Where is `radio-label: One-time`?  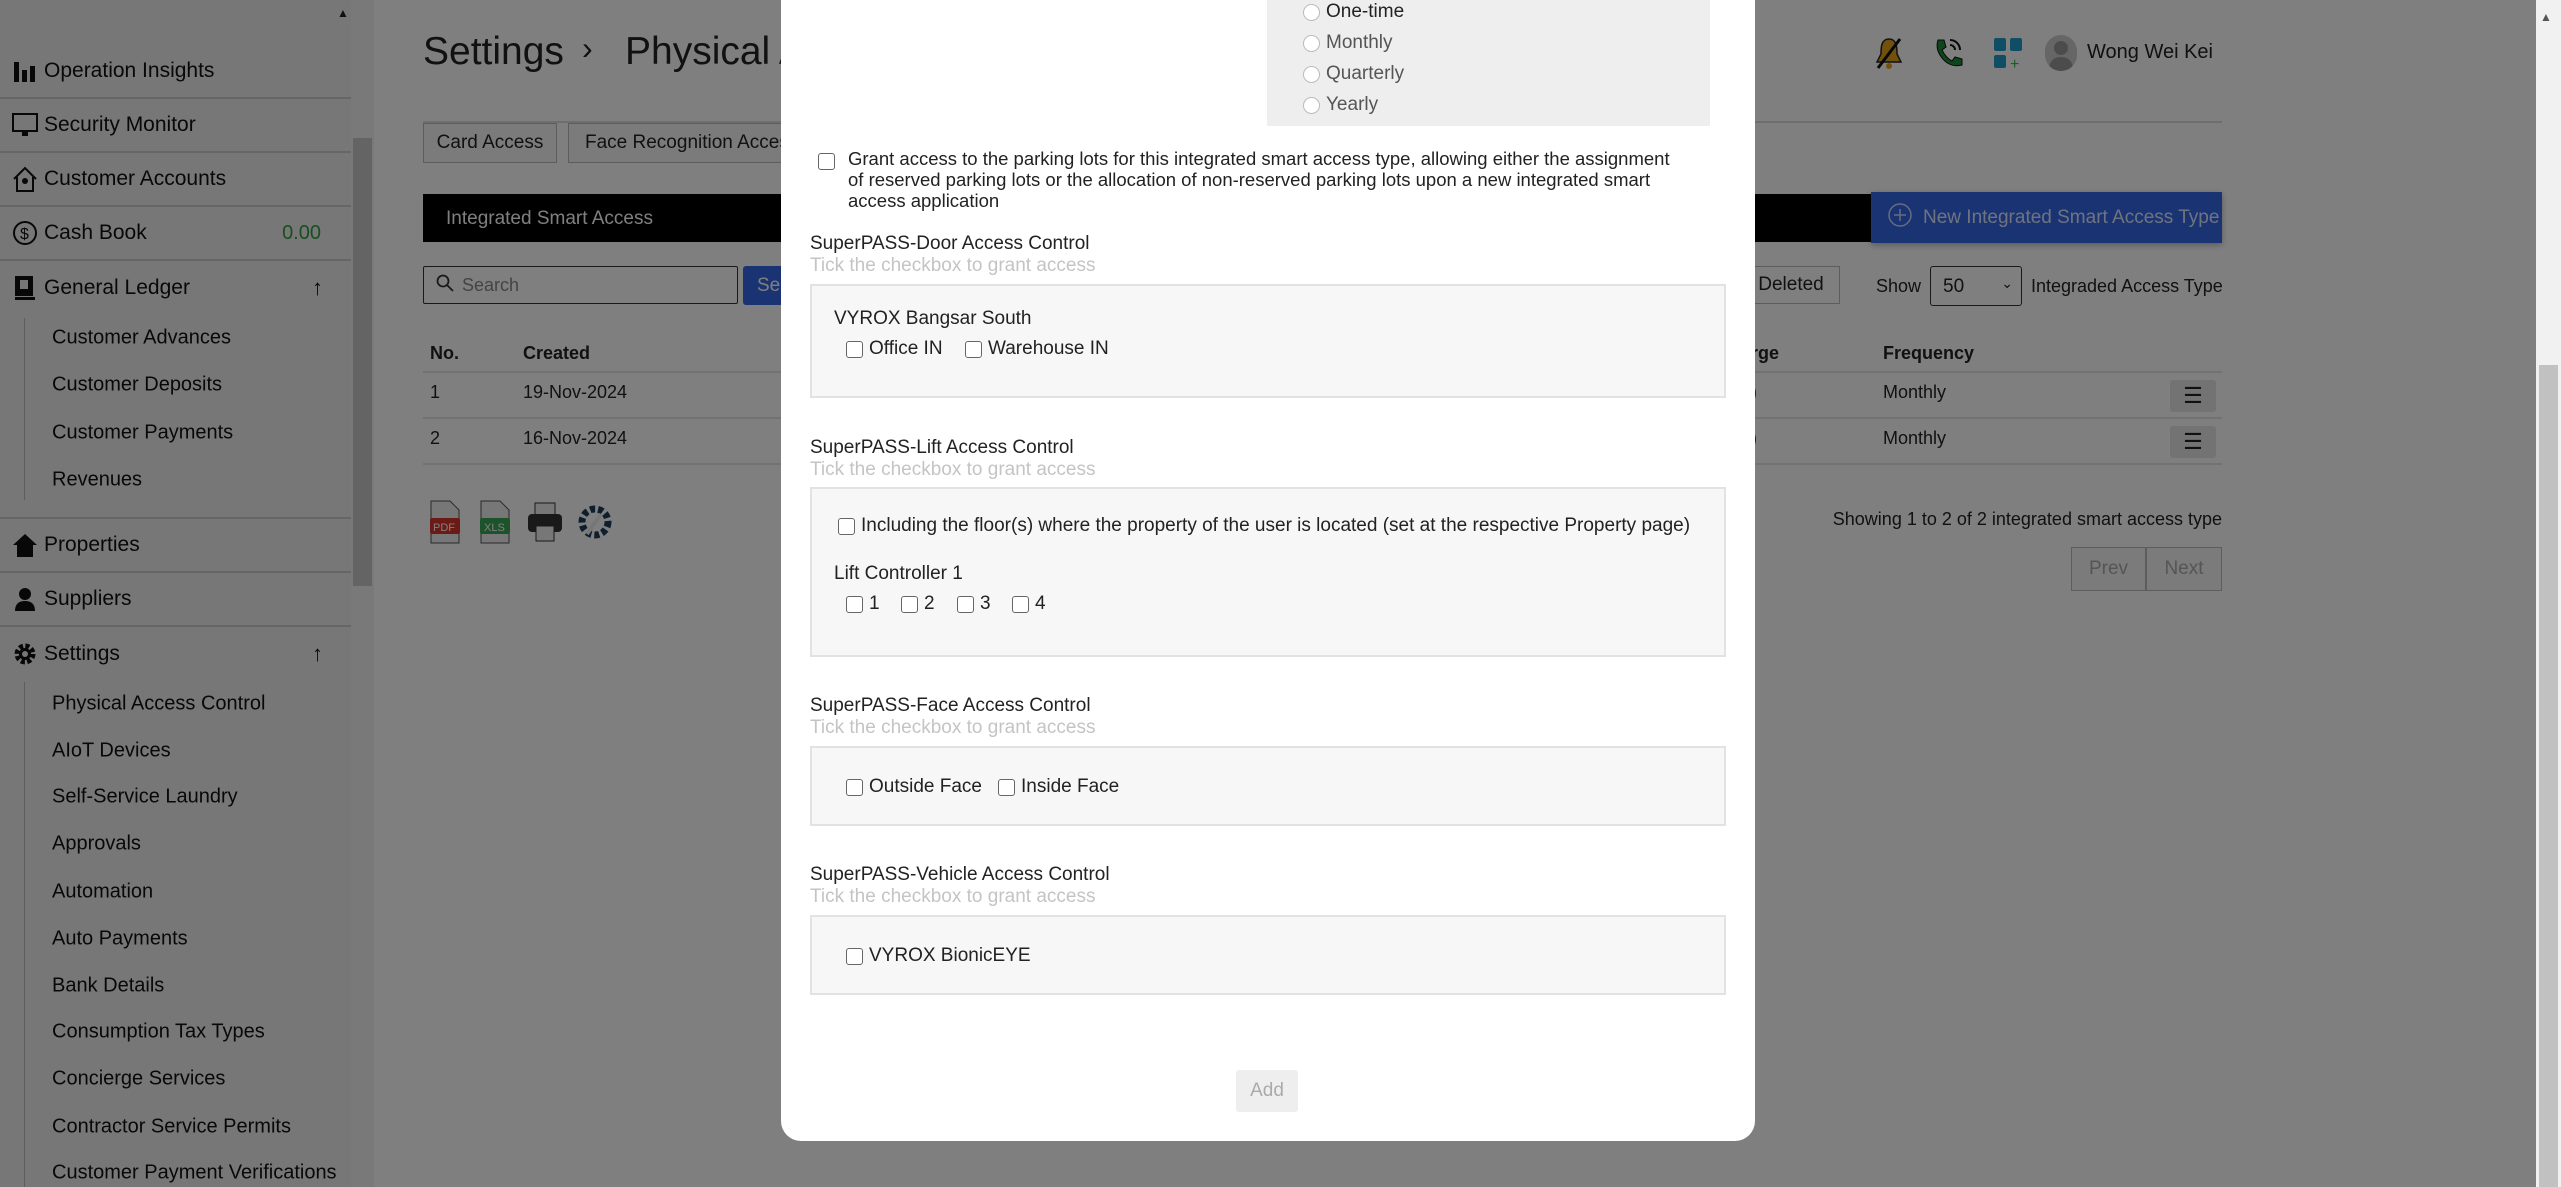 radio-label: One-time is located at coordinates (1365, 11).